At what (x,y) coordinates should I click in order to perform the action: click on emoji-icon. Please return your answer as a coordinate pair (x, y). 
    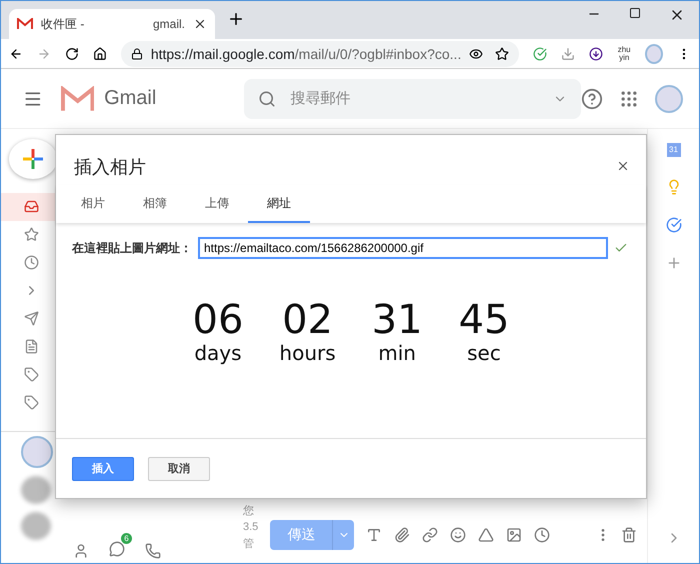
    Looking at the image, I should click on (458, 535).